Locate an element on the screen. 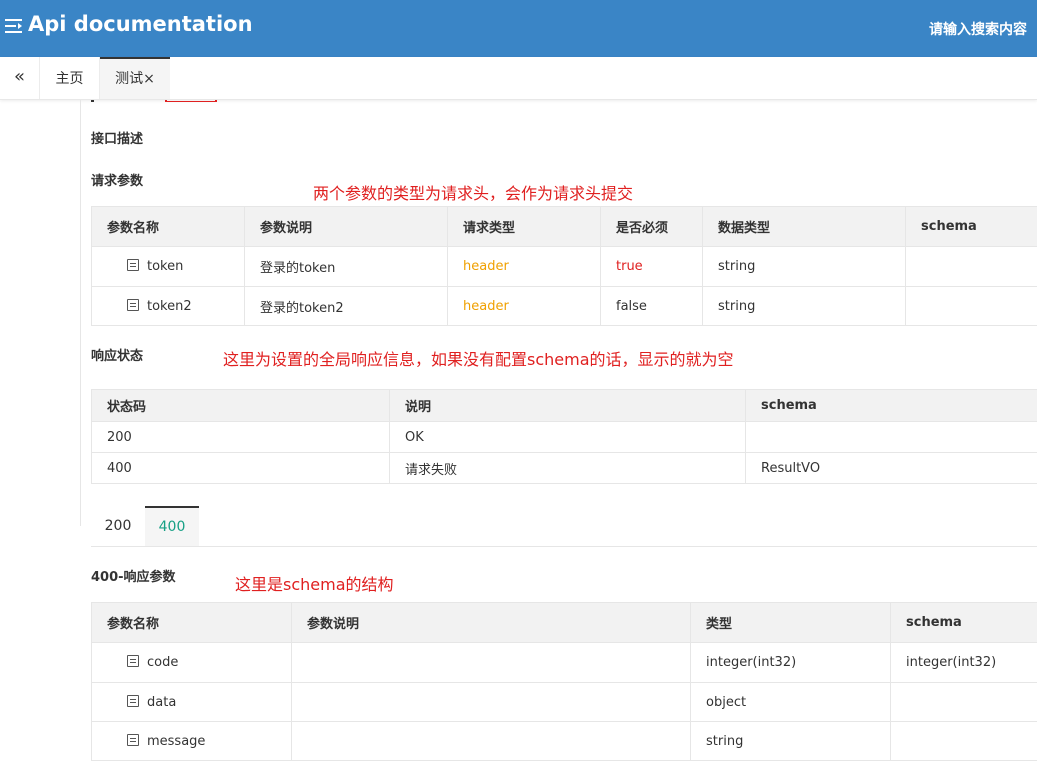 This screenshot has height=766, width=1037. tab-bar: « 主页 测试× is located at coordinates (518, 78).